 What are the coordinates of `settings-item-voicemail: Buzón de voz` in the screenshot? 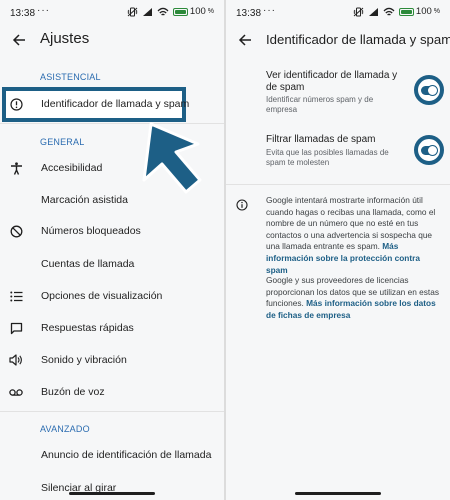 It's located at (112, 392).